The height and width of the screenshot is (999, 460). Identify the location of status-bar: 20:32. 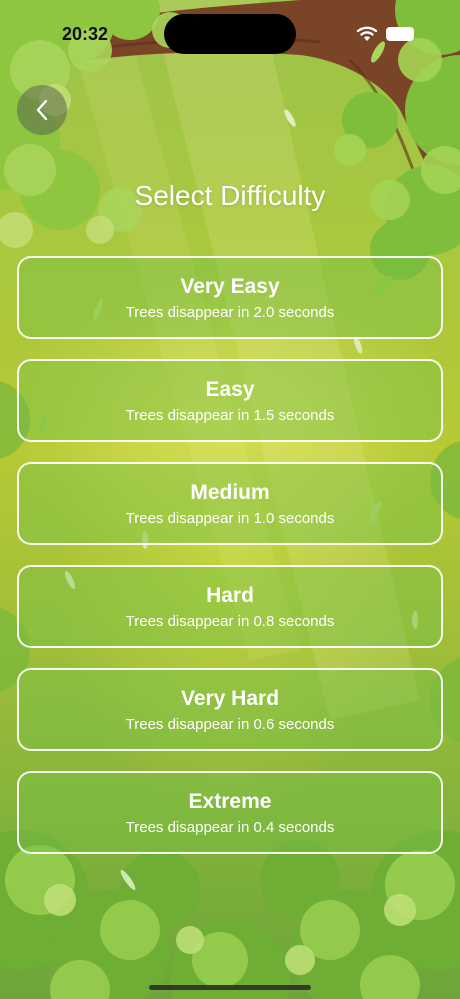
(230, 30).